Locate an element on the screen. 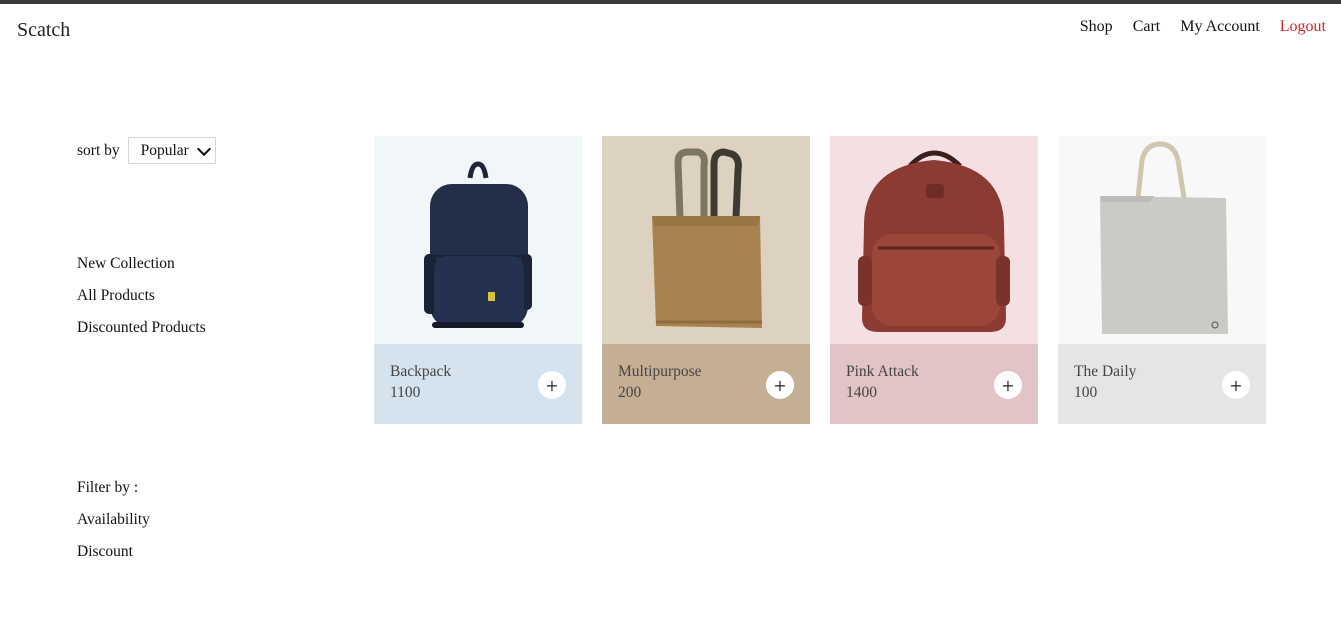 This screenshot has width=1341, height=623. nav-cart: Cart is located at coordinates (1147, 27).